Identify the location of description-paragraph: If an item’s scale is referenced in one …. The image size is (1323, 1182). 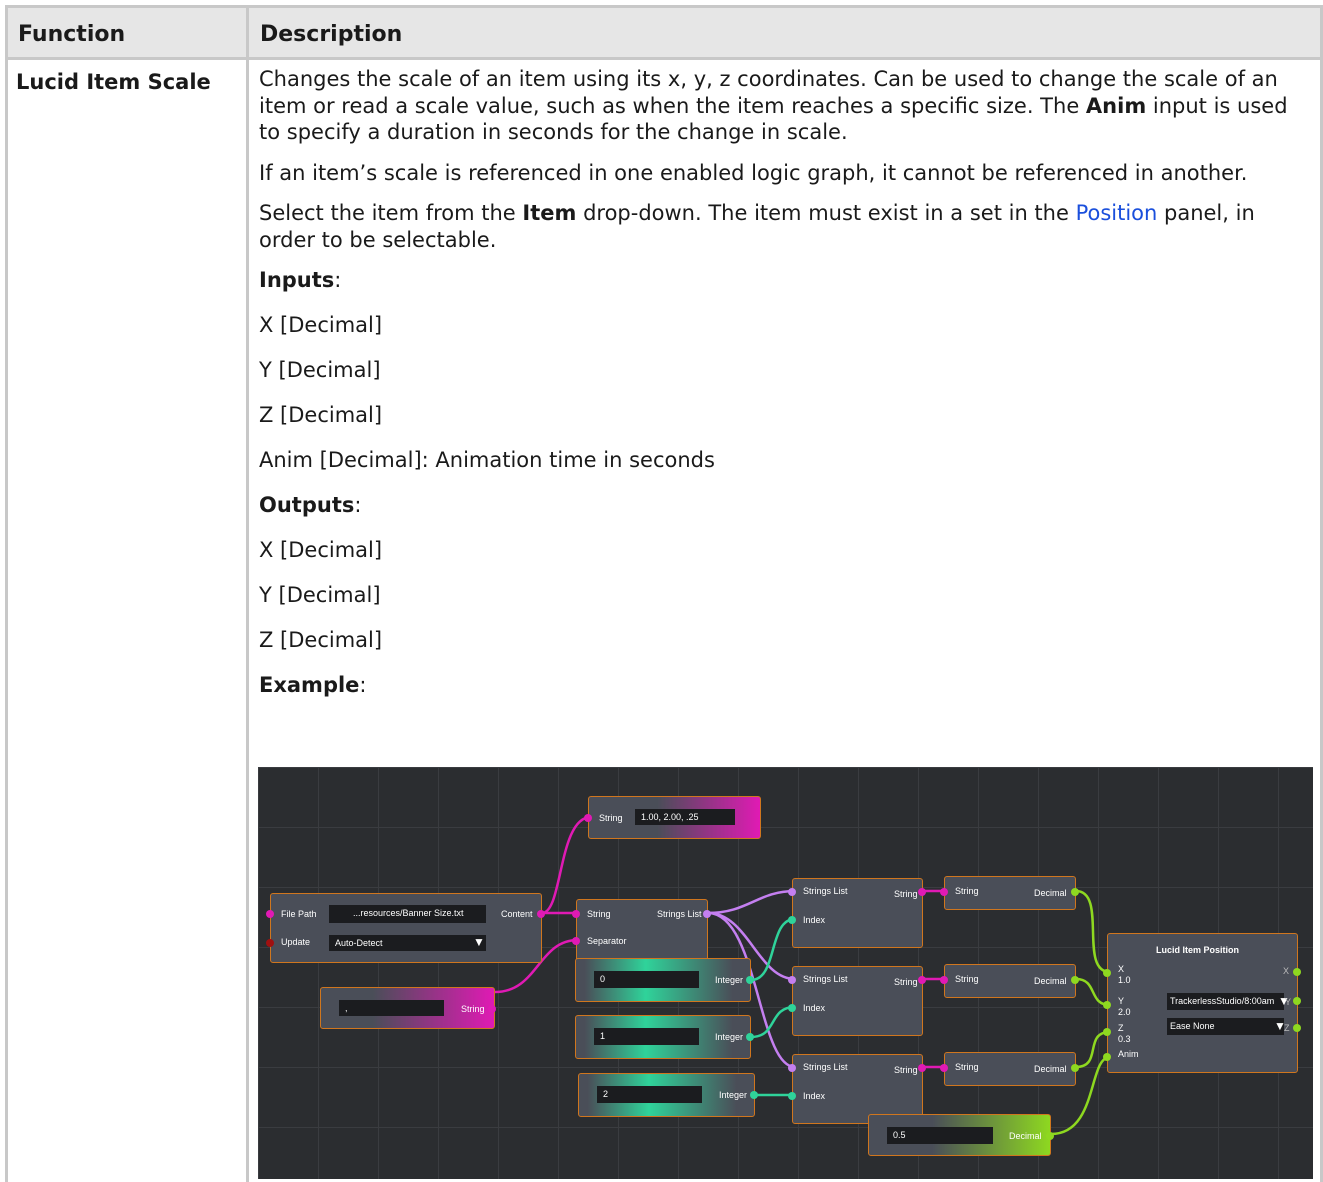
(753, 172).